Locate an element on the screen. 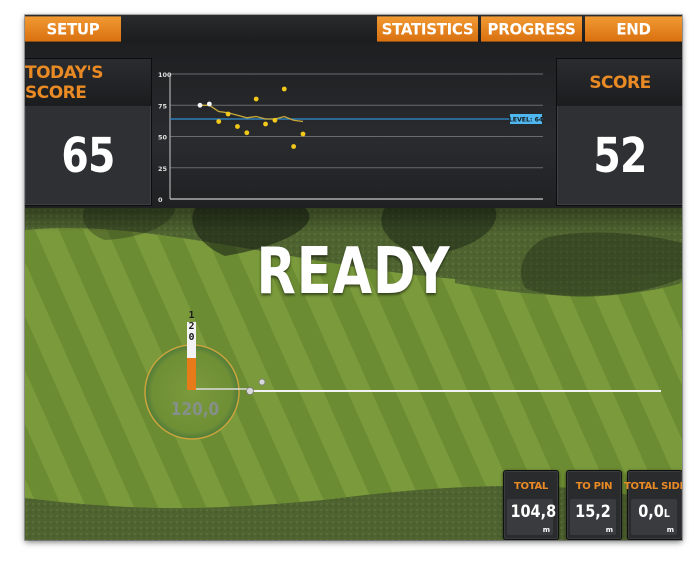  total-value-box: 104,8 m is located at coordinates (532, 517).